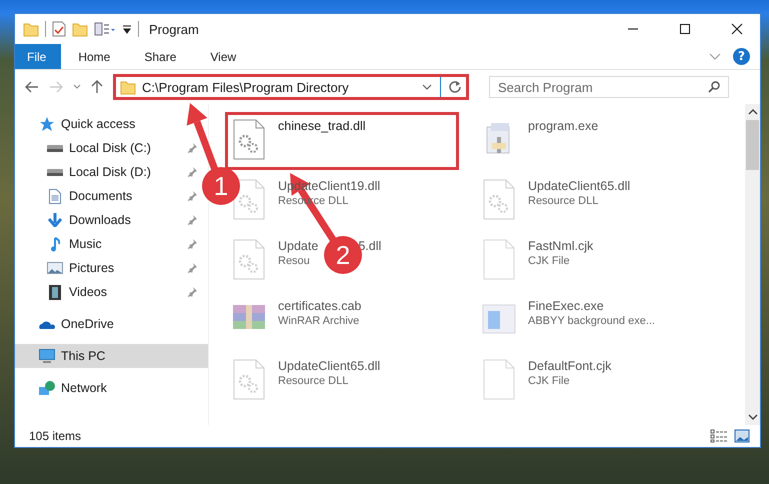 Image resolution: width=769 pixels, height=484 pixels. I want to click on file-name: chinese_trad.dll, so click(322, 126).